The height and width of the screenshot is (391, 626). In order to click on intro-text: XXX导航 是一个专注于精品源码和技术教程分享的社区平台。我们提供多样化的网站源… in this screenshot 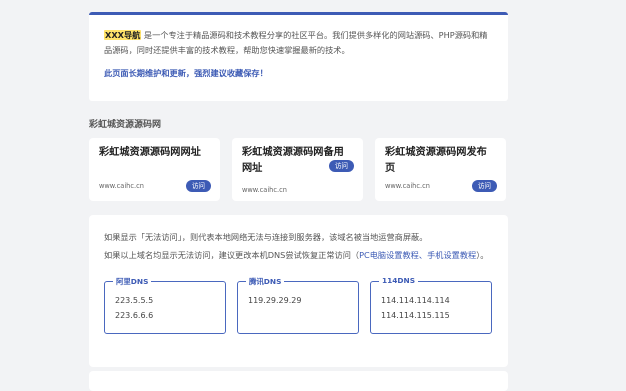, I will do `click(298, 43)`.